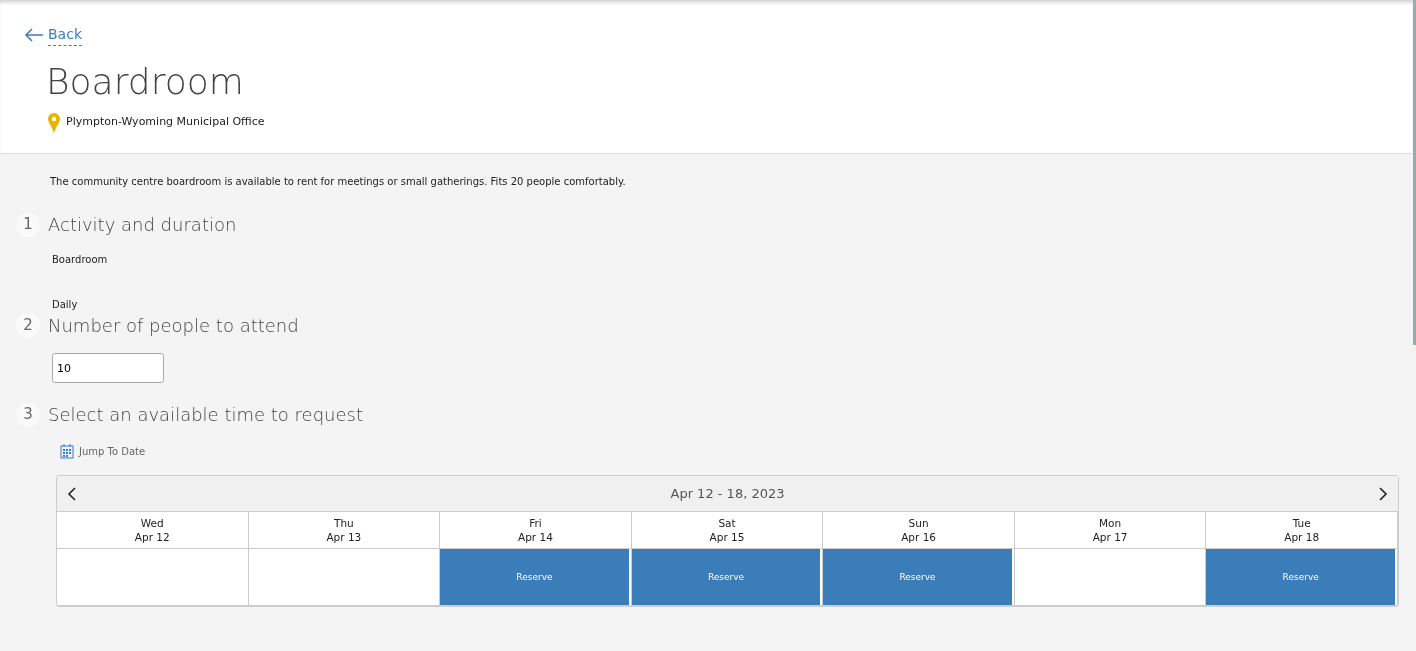  What do you see at coordinates (918, 537) in the screenshot?
I see `date-text: Apr 16` at bounding box center [918, 537].